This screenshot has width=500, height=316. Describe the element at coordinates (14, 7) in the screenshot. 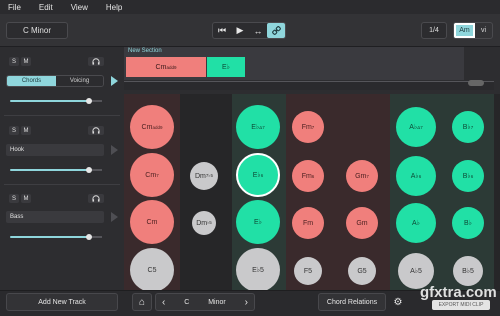

I see `menu-file: File` at that location.